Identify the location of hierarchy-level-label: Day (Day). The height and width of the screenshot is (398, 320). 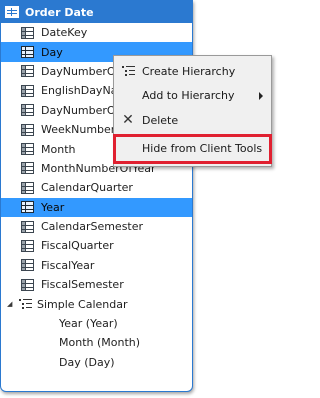
(87, 362).